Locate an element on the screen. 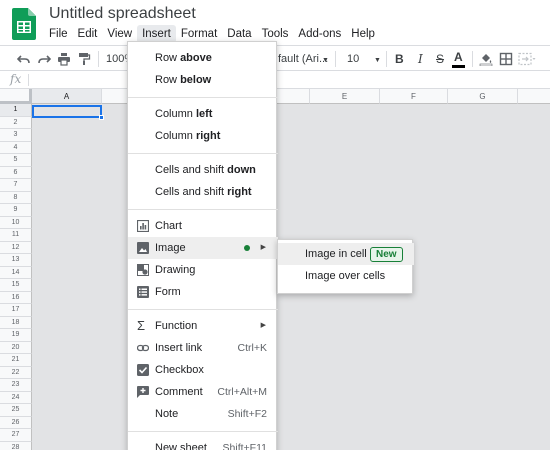 The height and width of the screenshot is (450, 550). comment-icon is located at coordinates (143, 392).